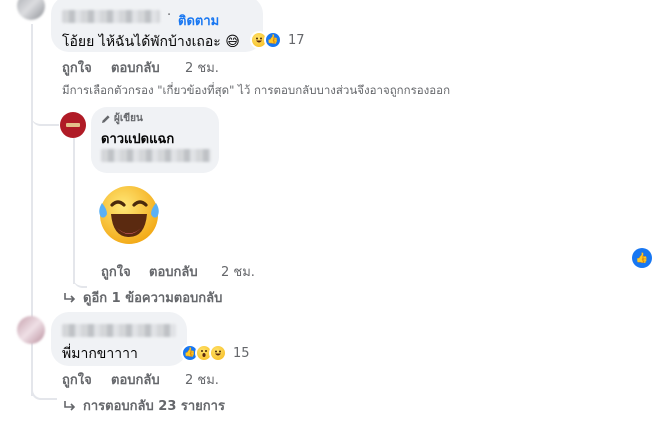 This screenshot has width=668, height=423. Describe the element at coordinates (296, 40) in the screenshot. I see `comment1-reaction-count: 17` at that location.